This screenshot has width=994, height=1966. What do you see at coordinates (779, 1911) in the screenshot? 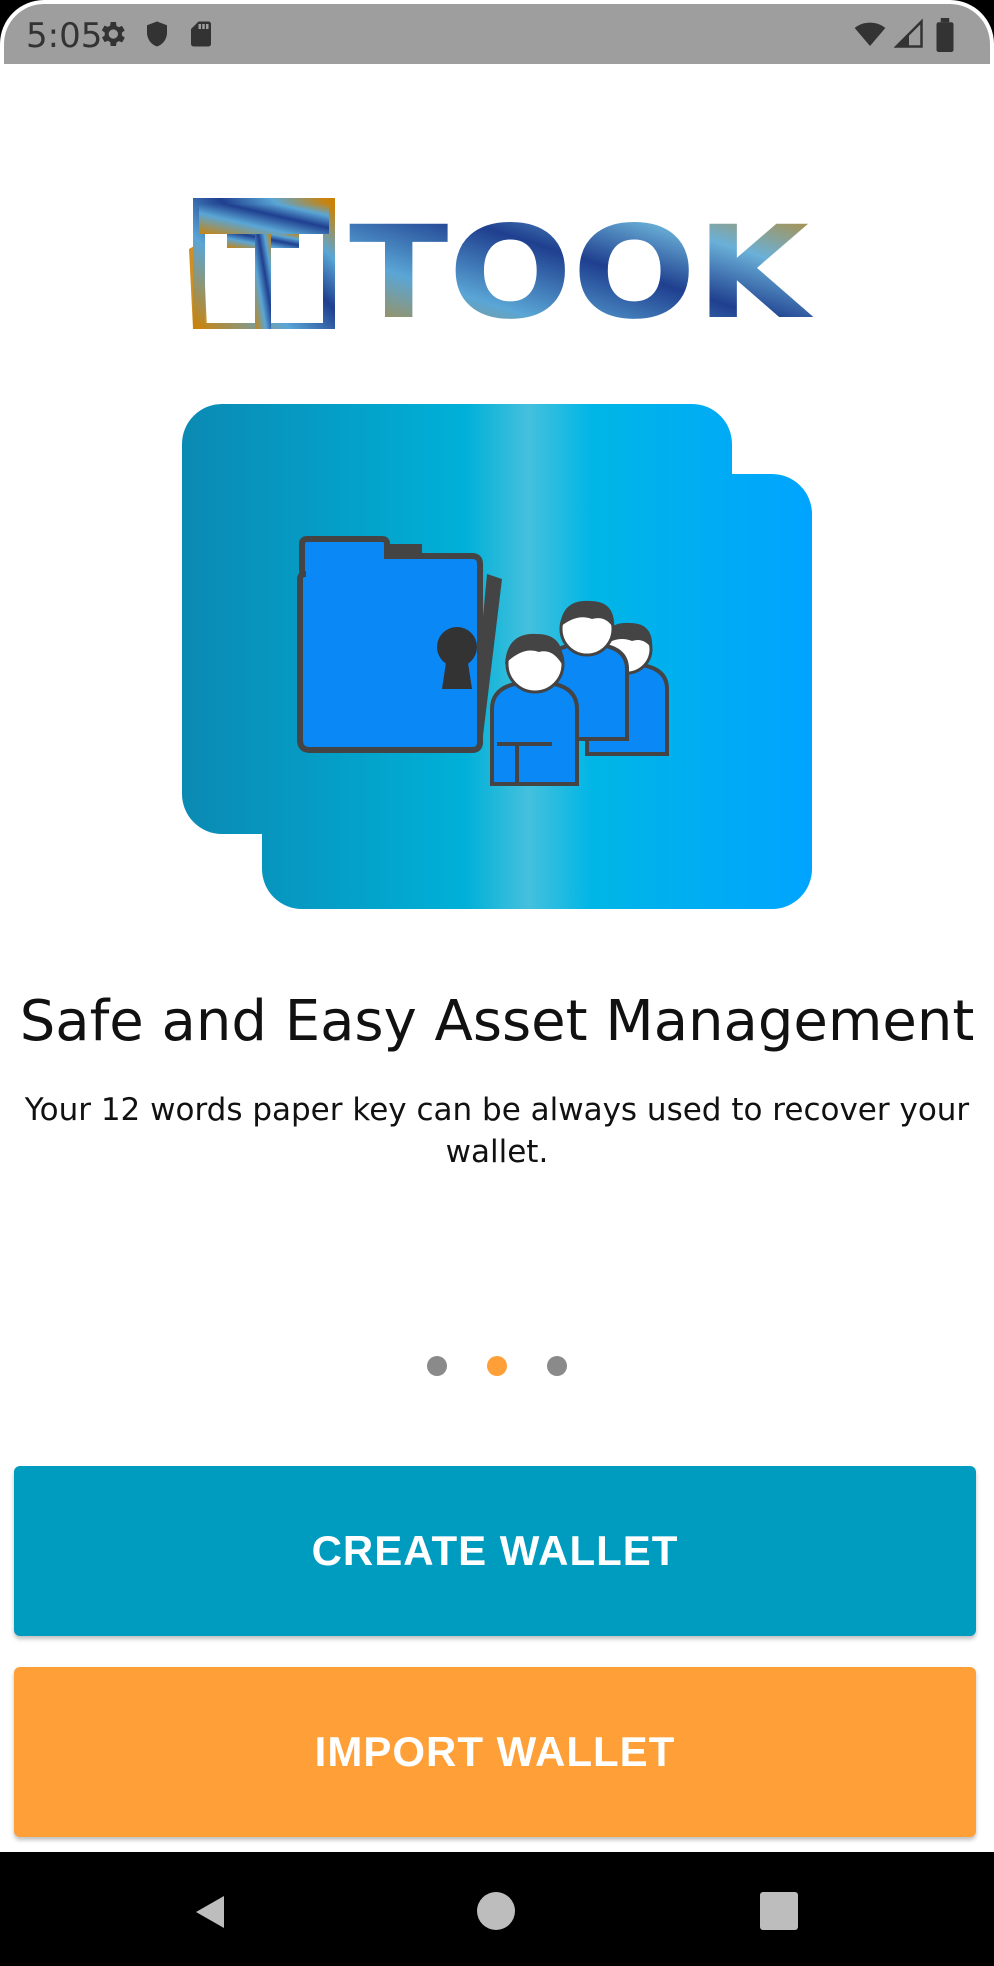
I see `recents-icon` at bounding box center [779, 1911].